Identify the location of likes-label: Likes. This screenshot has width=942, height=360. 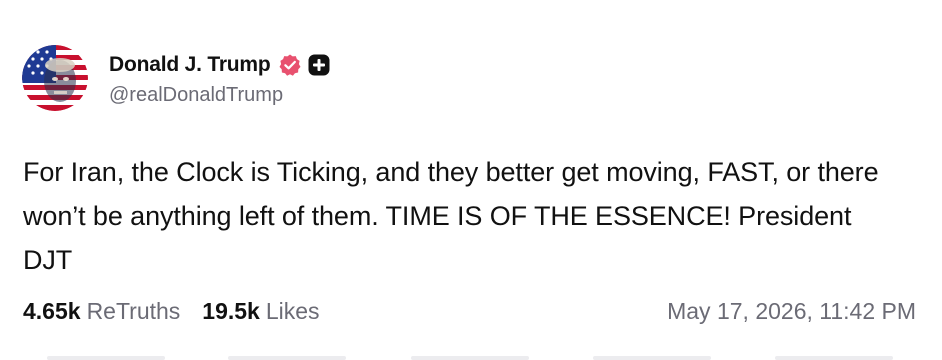
(292, 311).